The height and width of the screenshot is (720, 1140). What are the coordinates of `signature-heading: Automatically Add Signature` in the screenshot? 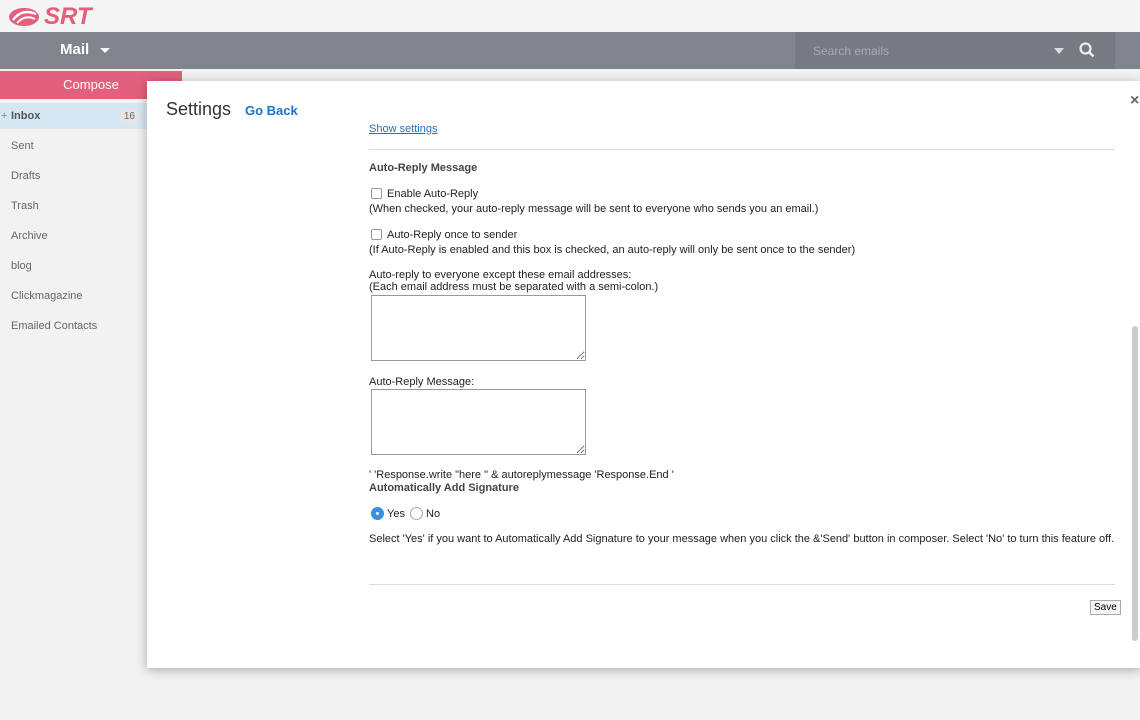 It's located at (444, 488).